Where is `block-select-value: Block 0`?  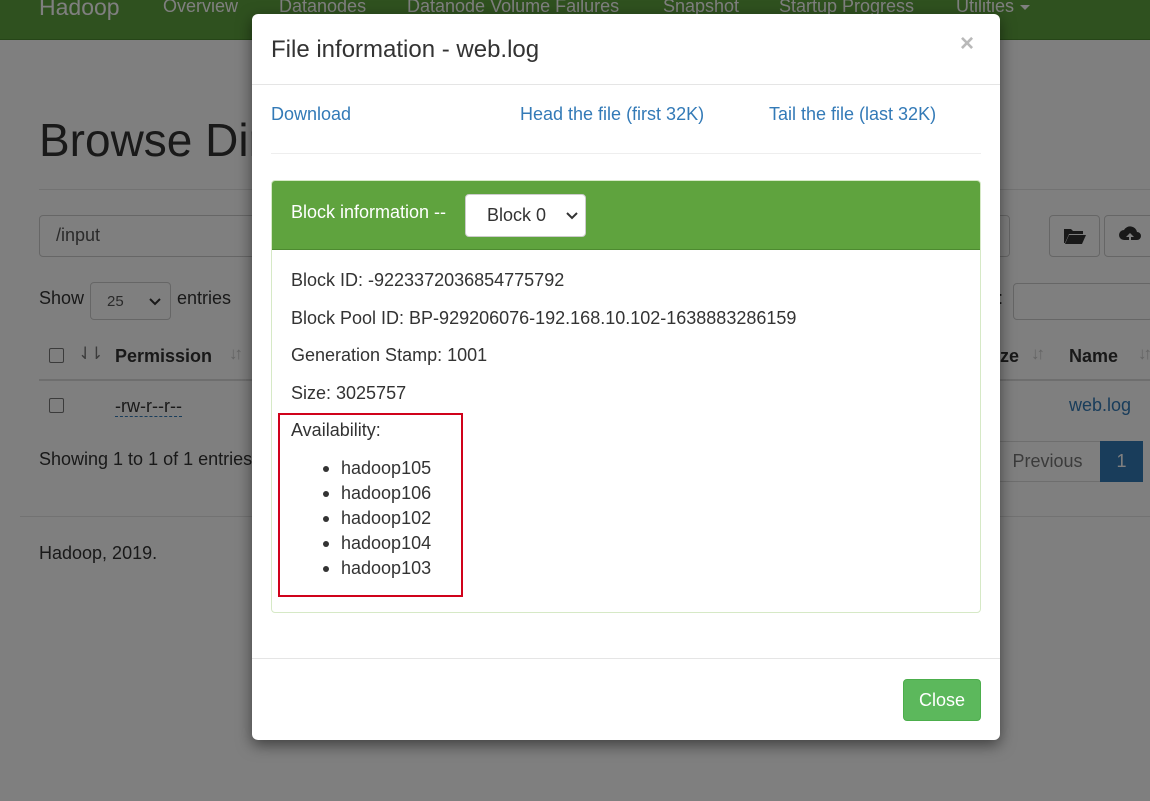
block-select-value: Block 0 is located at coordinates (517, 215).